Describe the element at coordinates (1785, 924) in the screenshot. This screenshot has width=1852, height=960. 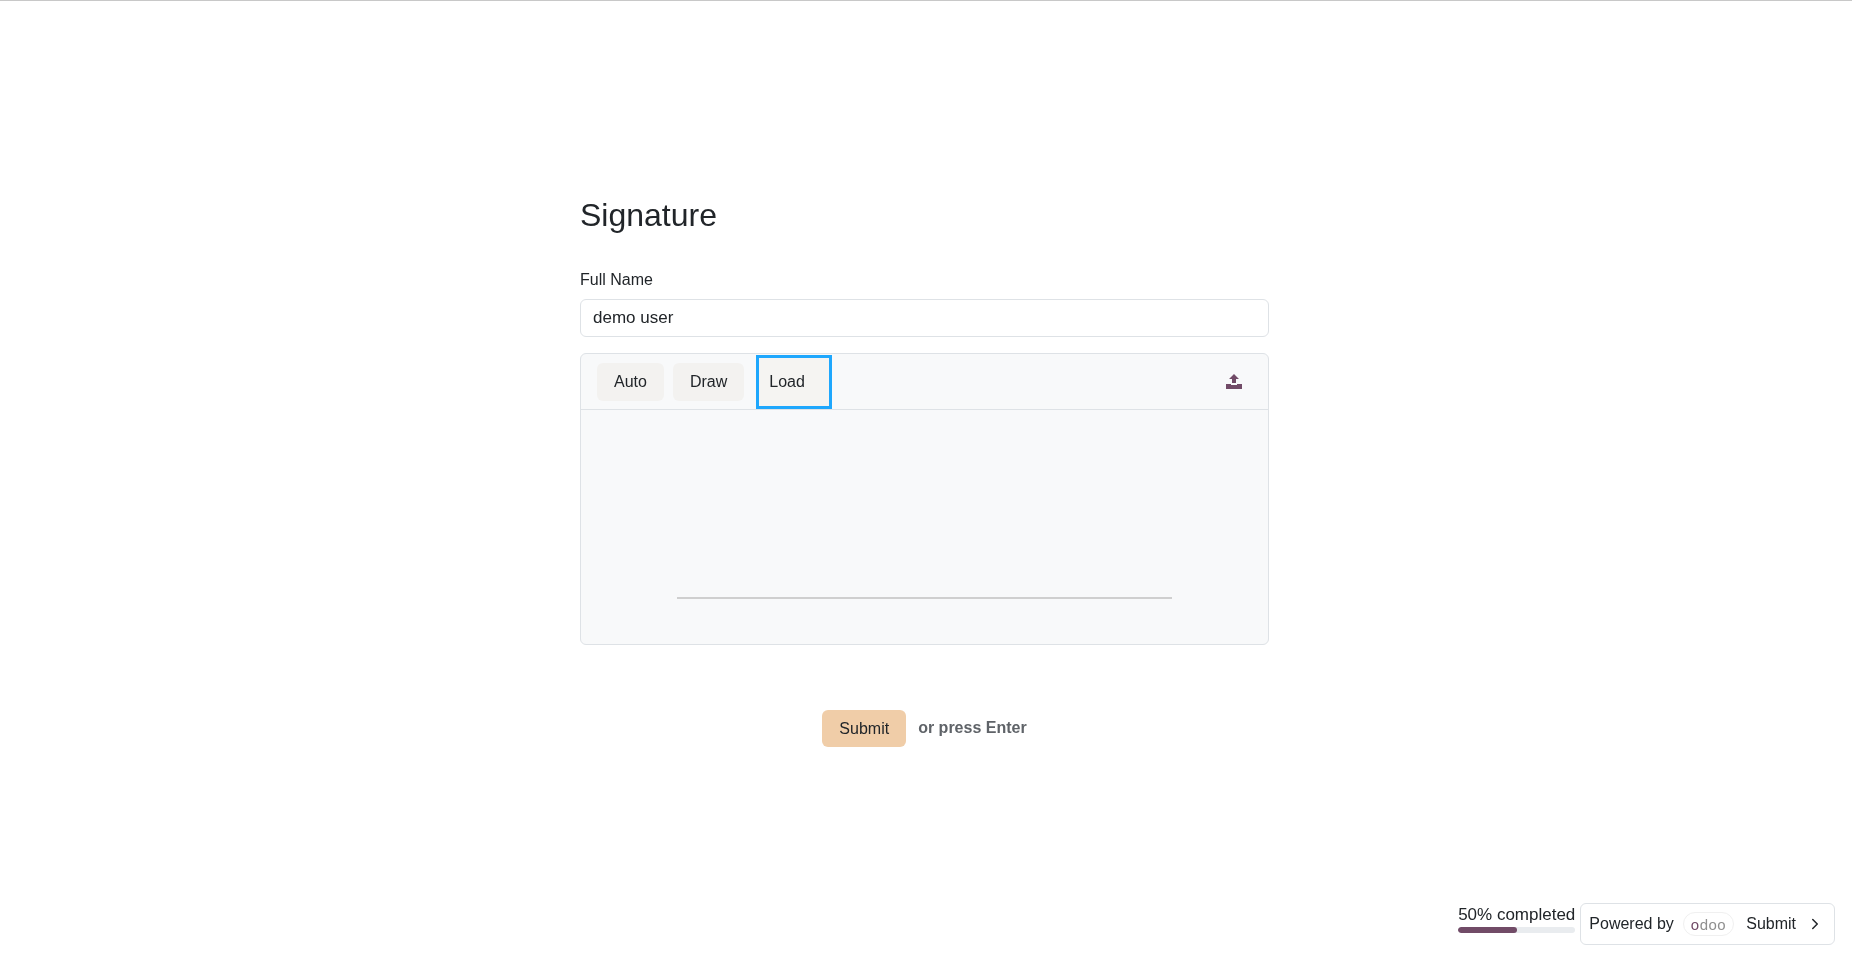
I see `next-submit-button: Submit` at that location.